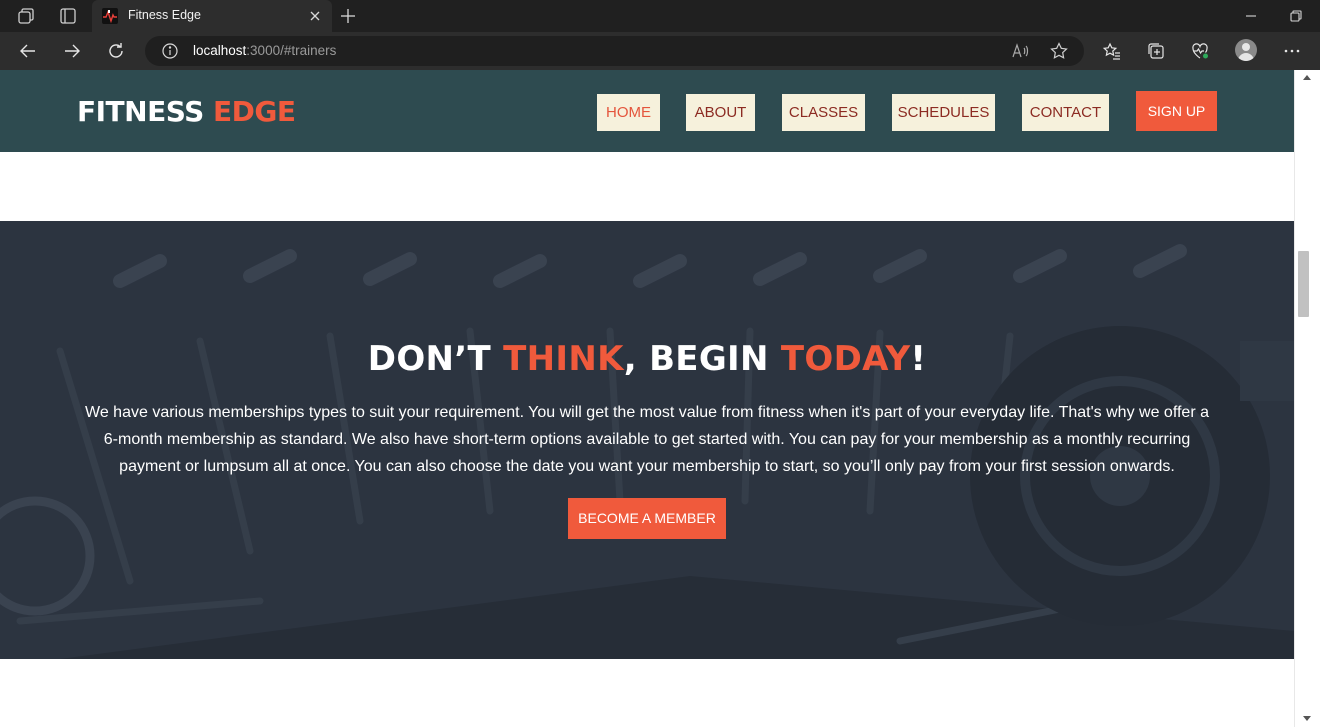  What do you see at coordinates (918, 359) in the screenshot?
I see `heading-part5: !` at bounding box center [918, 359].